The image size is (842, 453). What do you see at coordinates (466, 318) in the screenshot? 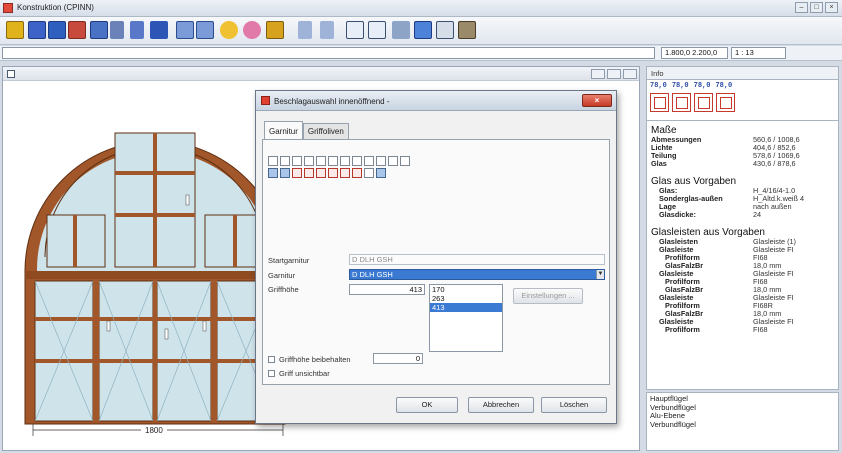
I see `griffhoehe-list: 170 263 413` at bounding box center [466, 318].